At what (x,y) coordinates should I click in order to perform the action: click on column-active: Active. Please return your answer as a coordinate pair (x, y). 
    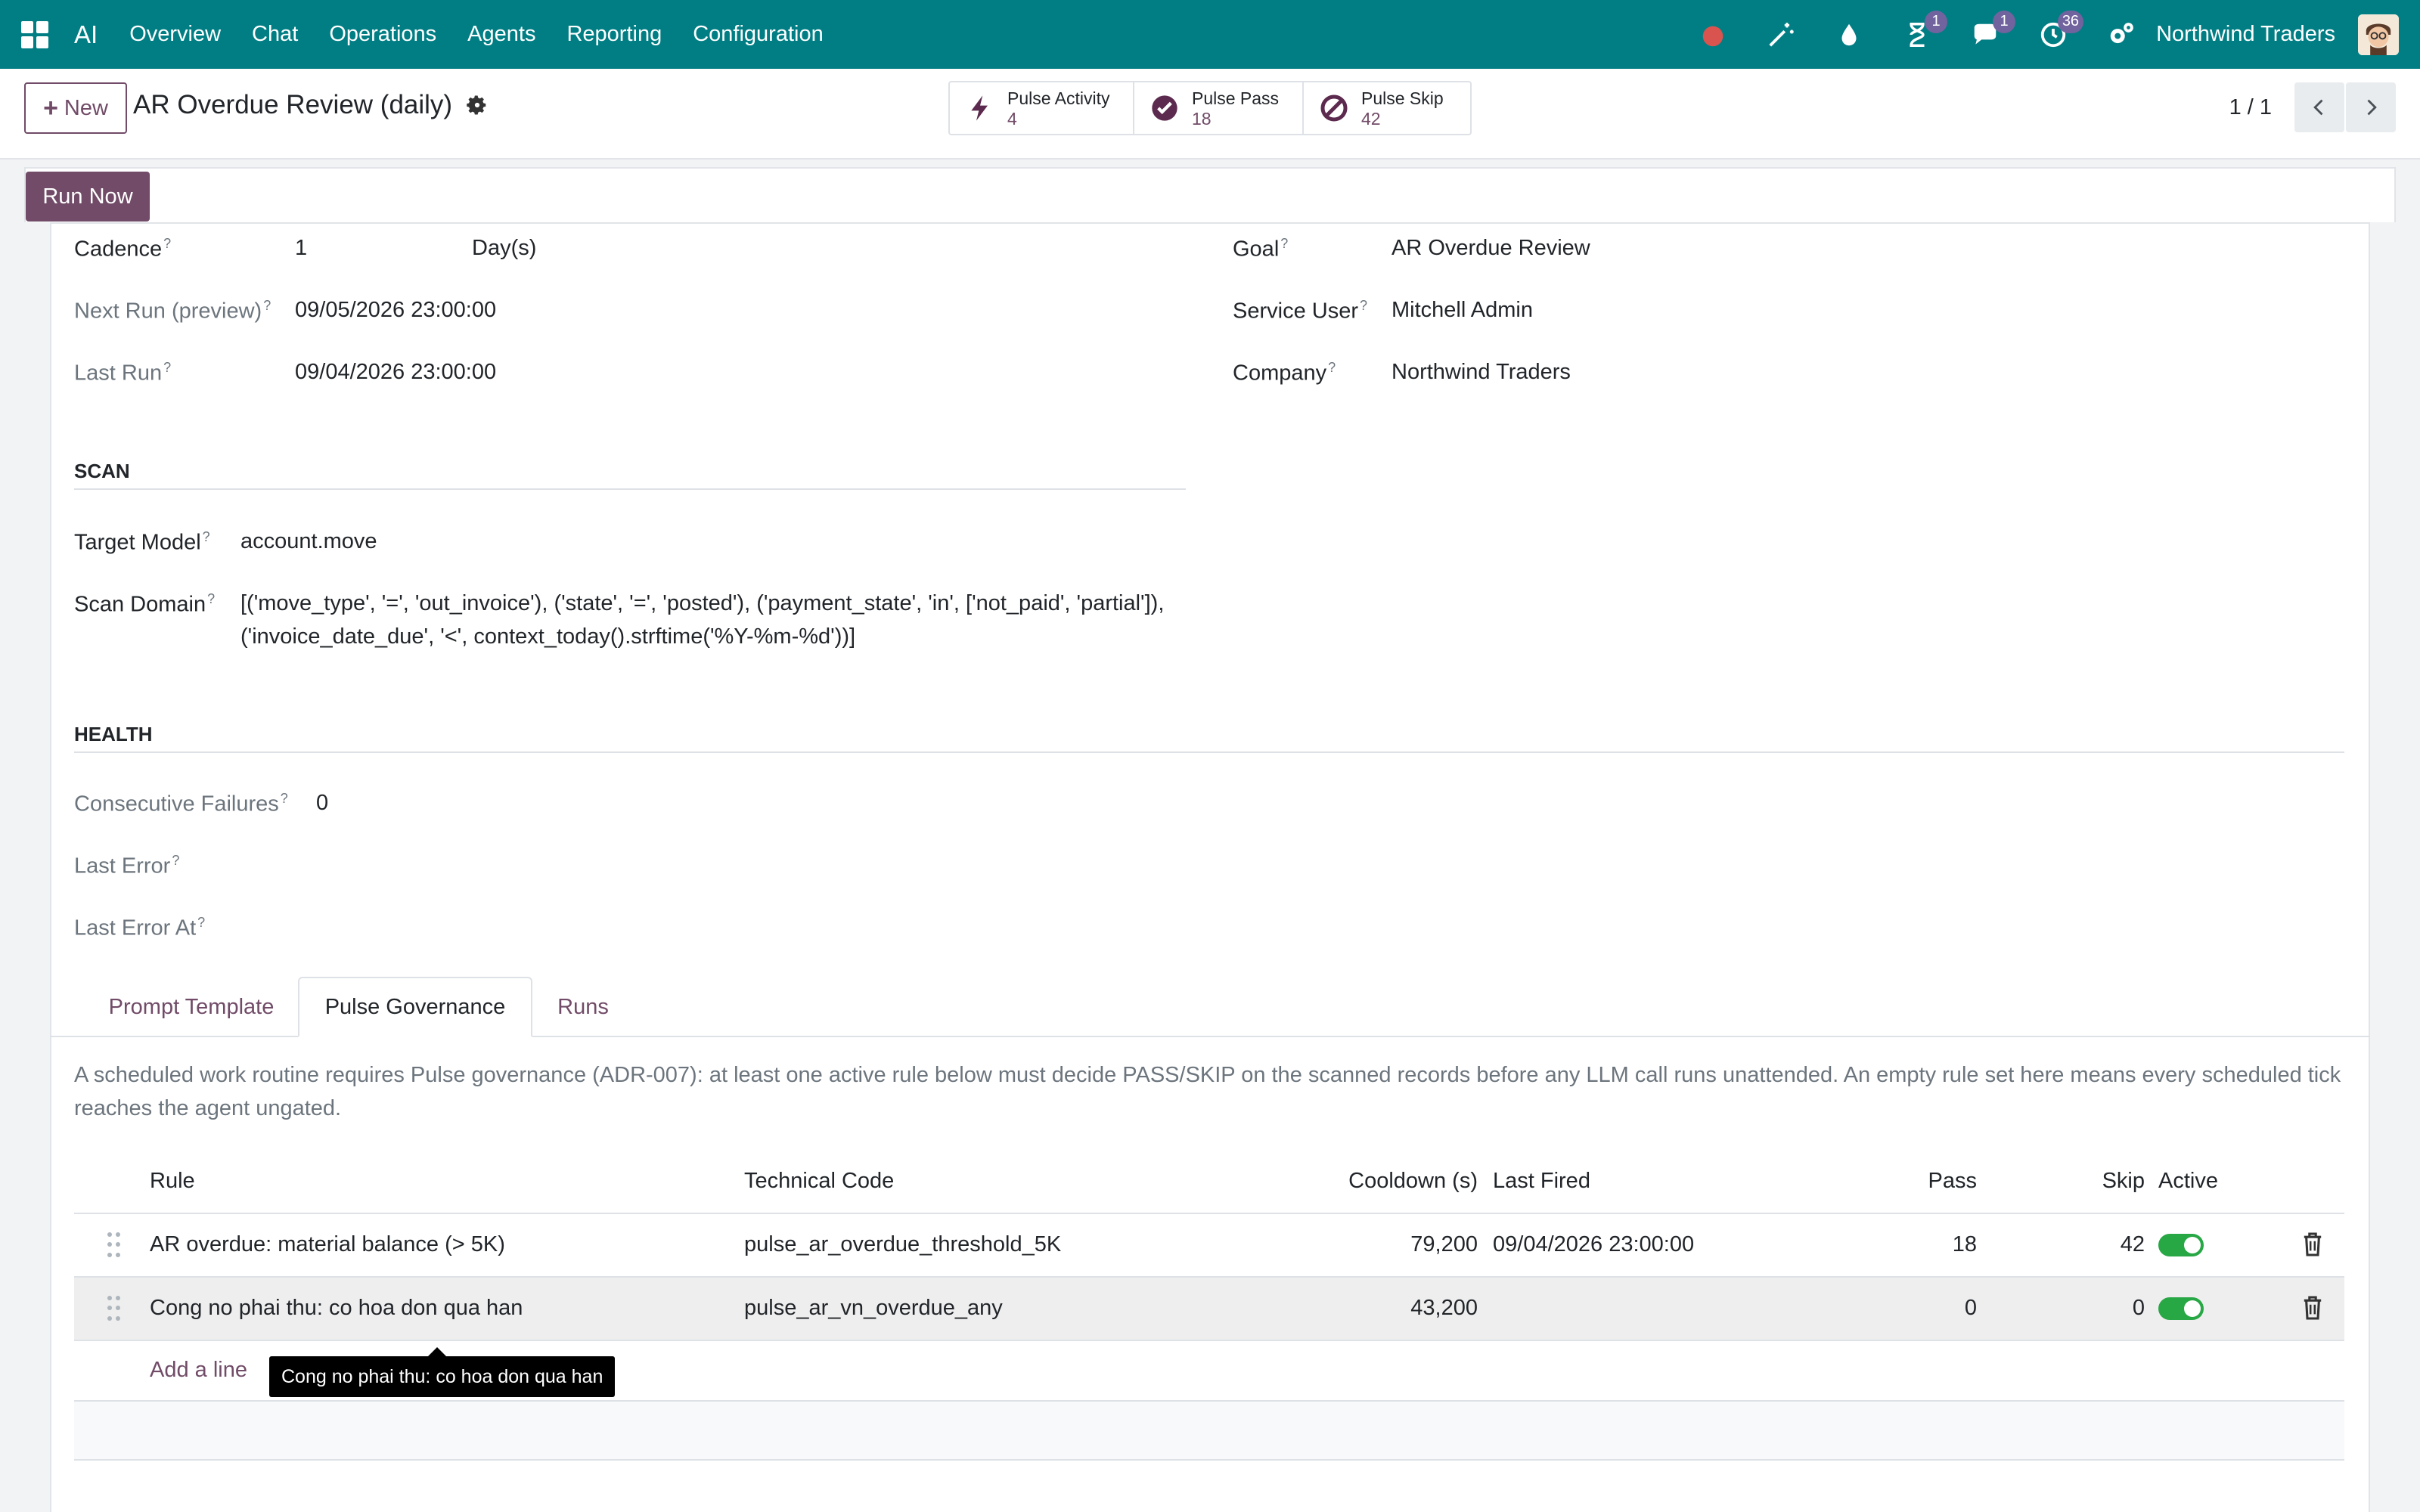
    Looking at the image, I should click on (2188, 1181).